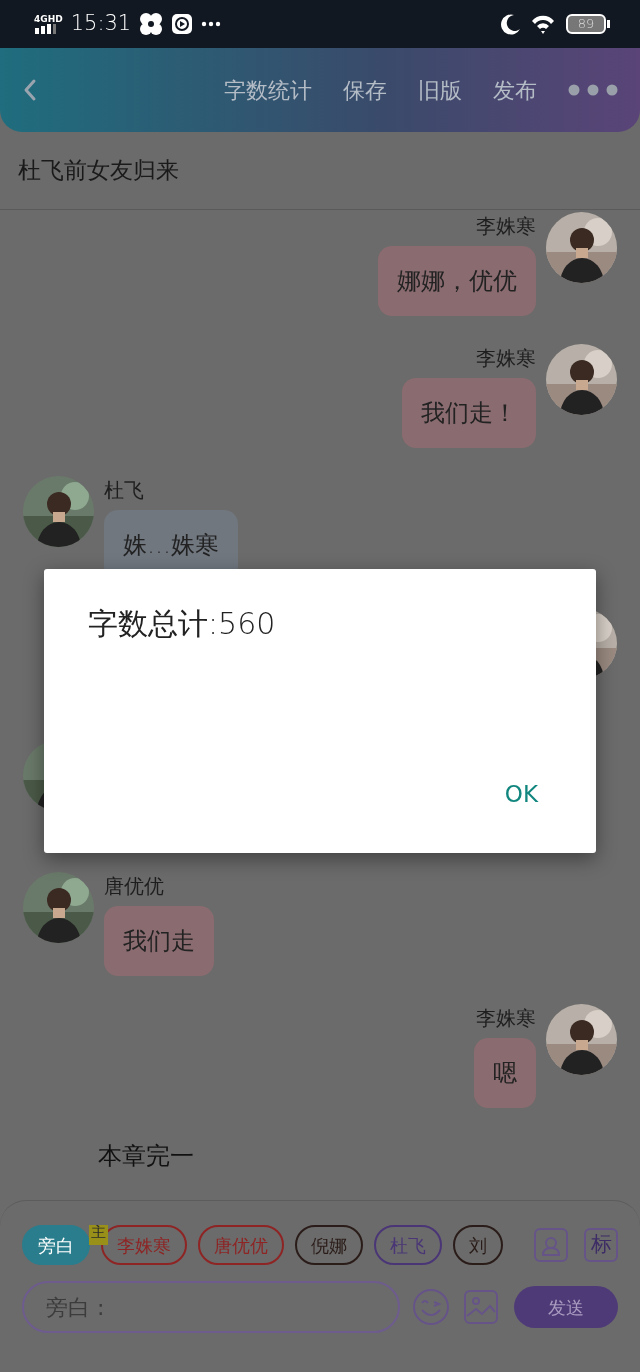  I want to click on person-button, so click(551, 1245).